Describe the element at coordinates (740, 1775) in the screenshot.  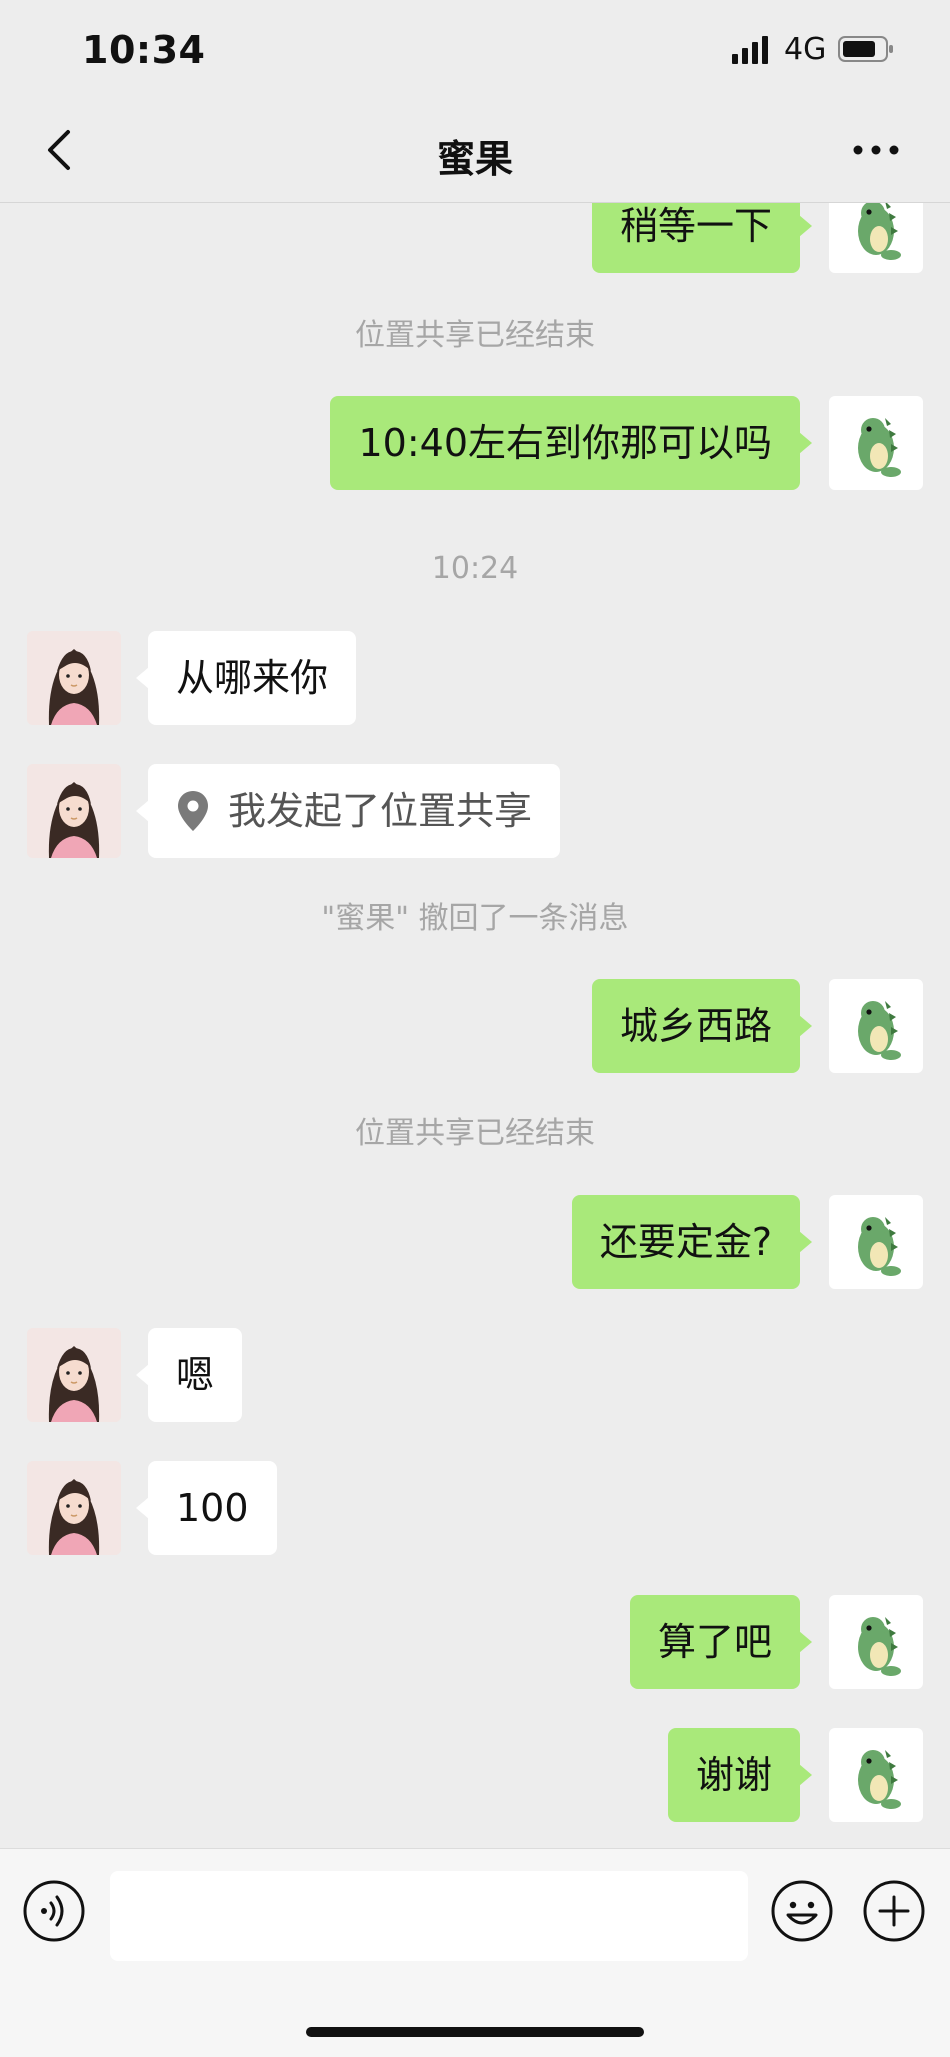
I see `message-bubble-sent: 谢谢` at that location.